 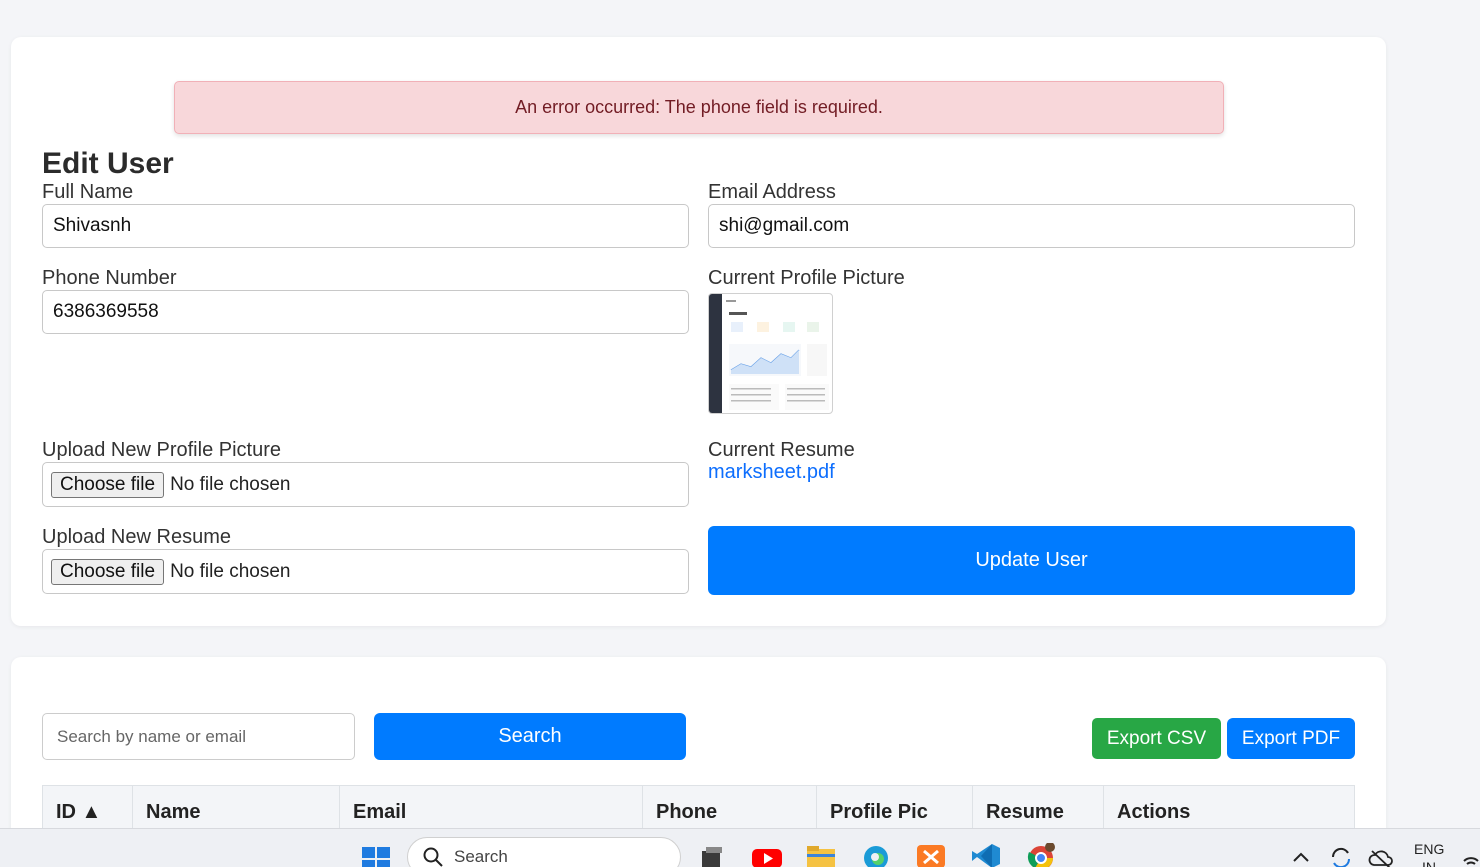 What do you see at coordinates (767, 855) in the screenshot?
I see `youtube-icon` at bounding box center [767, 855].